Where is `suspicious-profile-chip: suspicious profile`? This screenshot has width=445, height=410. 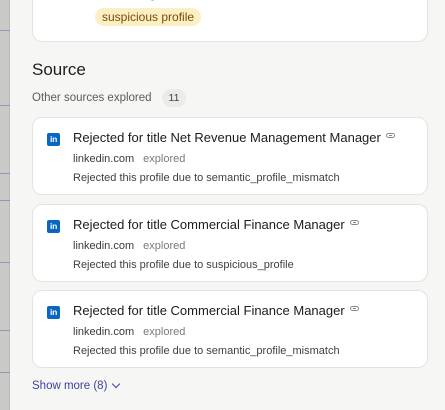 suspicious-profile-chip: suspicious profile is located at coordinates (148, 17).